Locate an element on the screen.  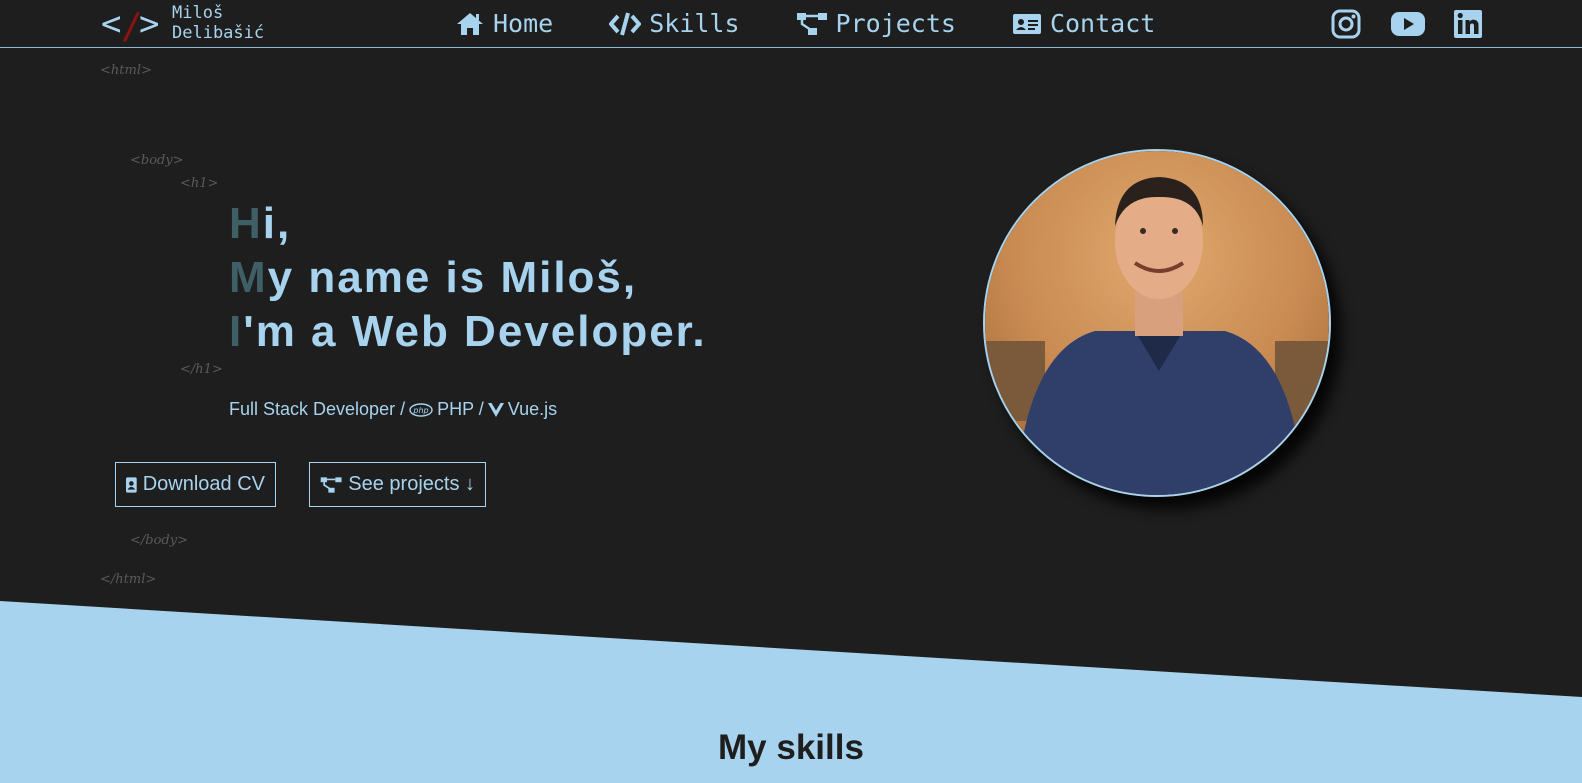
instagram-icon is located at coordinates (1346, 24).